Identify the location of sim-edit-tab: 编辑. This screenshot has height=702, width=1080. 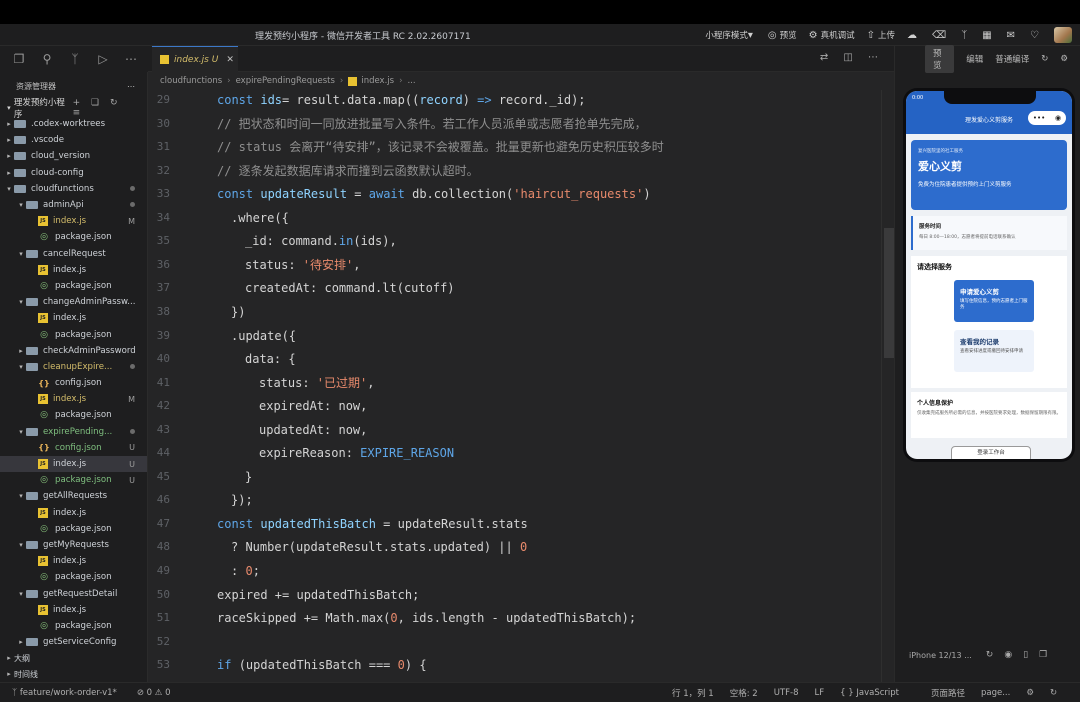
(974, 59).